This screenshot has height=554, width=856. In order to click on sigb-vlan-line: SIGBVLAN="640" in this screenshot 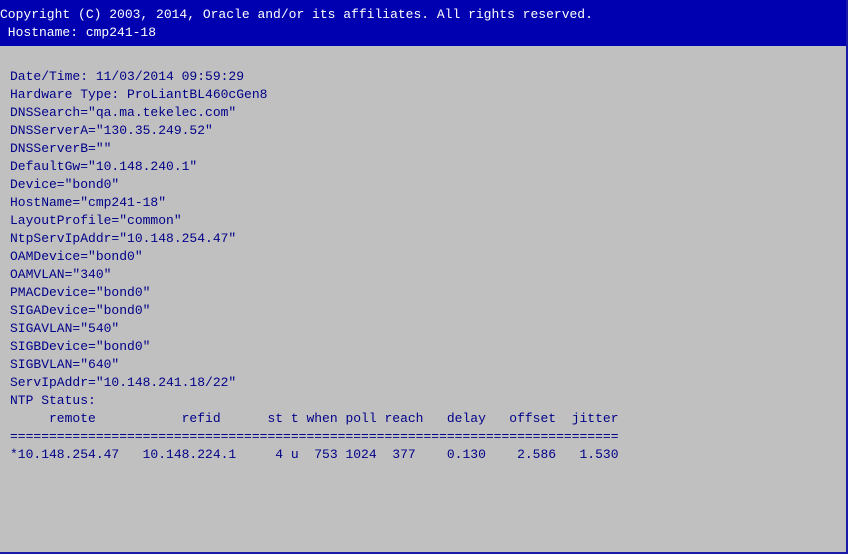, I will do `click(65, 364)`.